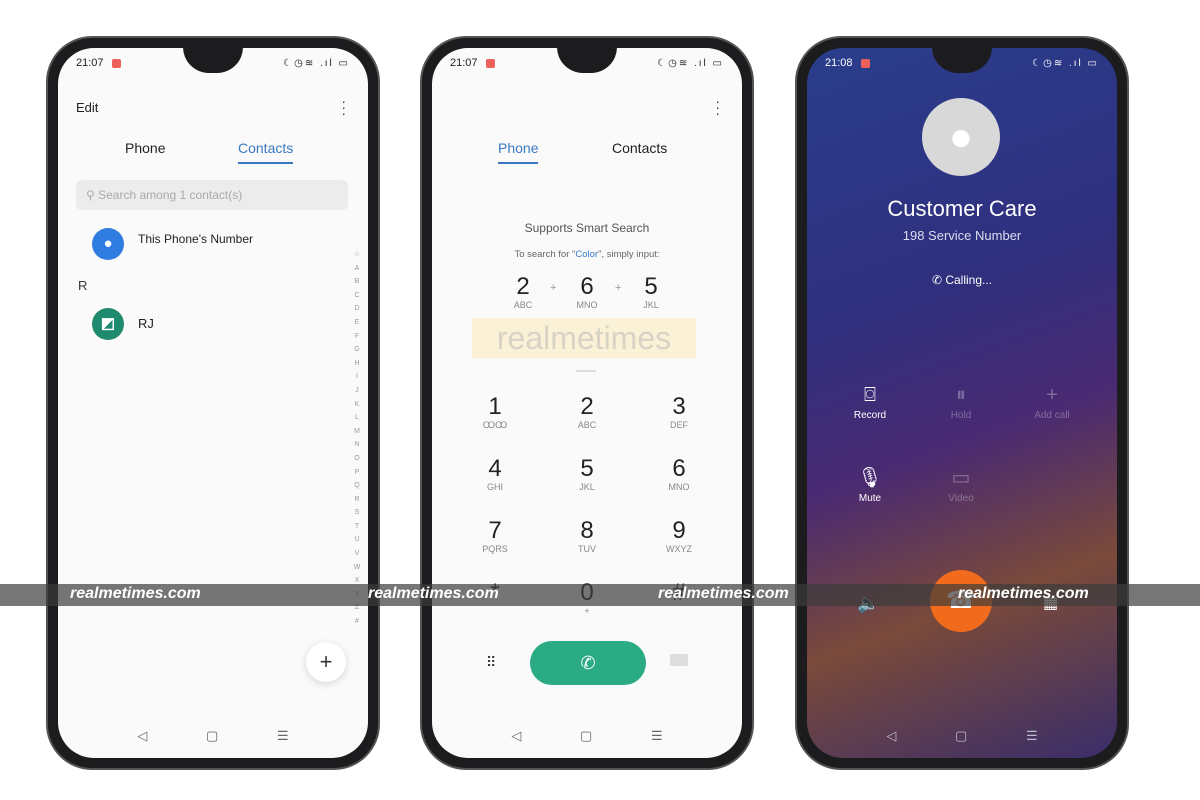 The height and width of the screenshot is (800, 1200). Describe the element at coordinates (83, 285) in the screenshot. I see `section-header: R` at that location.